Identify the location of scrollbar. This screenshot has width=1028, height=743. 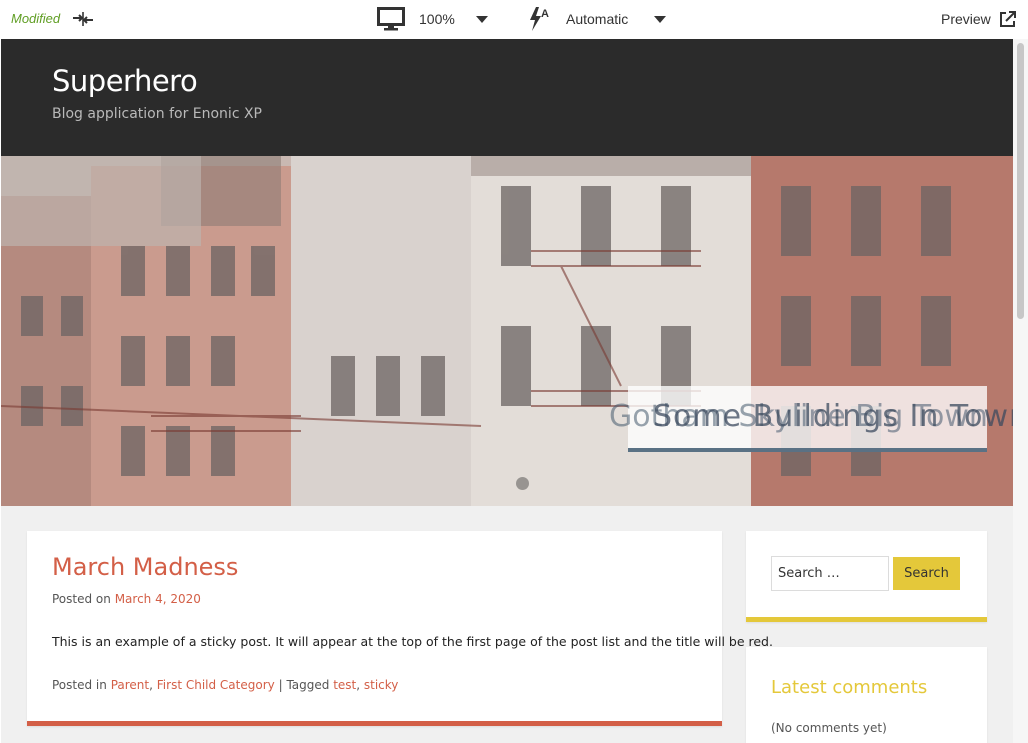
(1020, 391).